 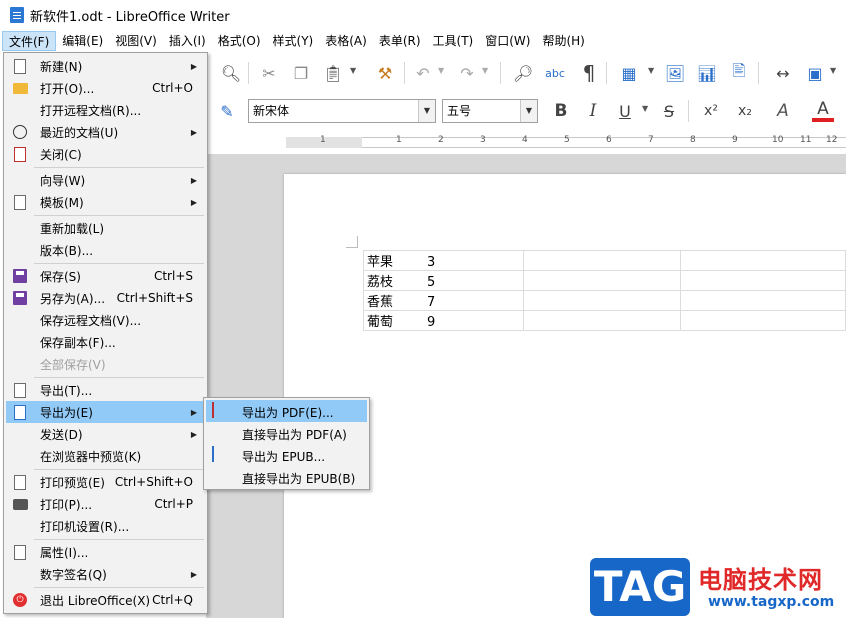 I want to click on menu-item-print-preview: 打印预览(E) Ctrl+Shift+O, so click(x=105, y=482).